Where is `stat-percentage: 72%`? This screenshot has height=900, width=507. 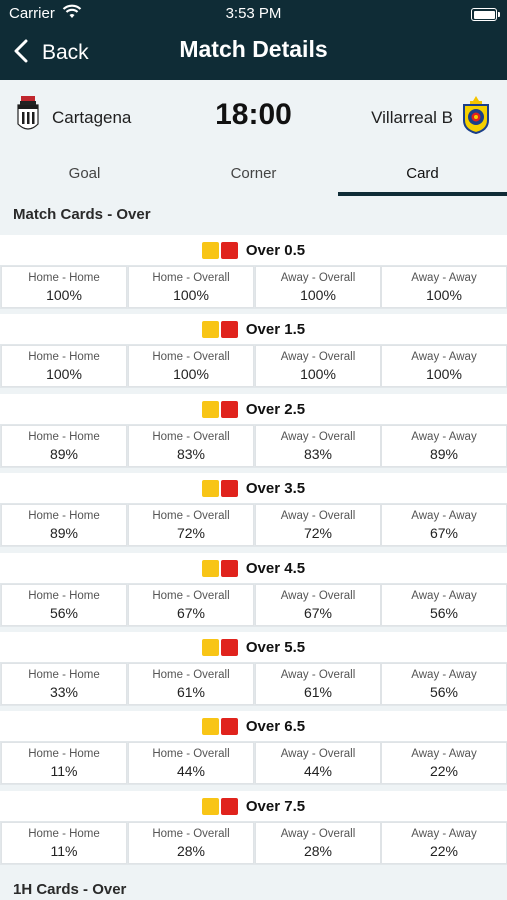 stat-percentage: 72% is located at coordinates (191, 533).